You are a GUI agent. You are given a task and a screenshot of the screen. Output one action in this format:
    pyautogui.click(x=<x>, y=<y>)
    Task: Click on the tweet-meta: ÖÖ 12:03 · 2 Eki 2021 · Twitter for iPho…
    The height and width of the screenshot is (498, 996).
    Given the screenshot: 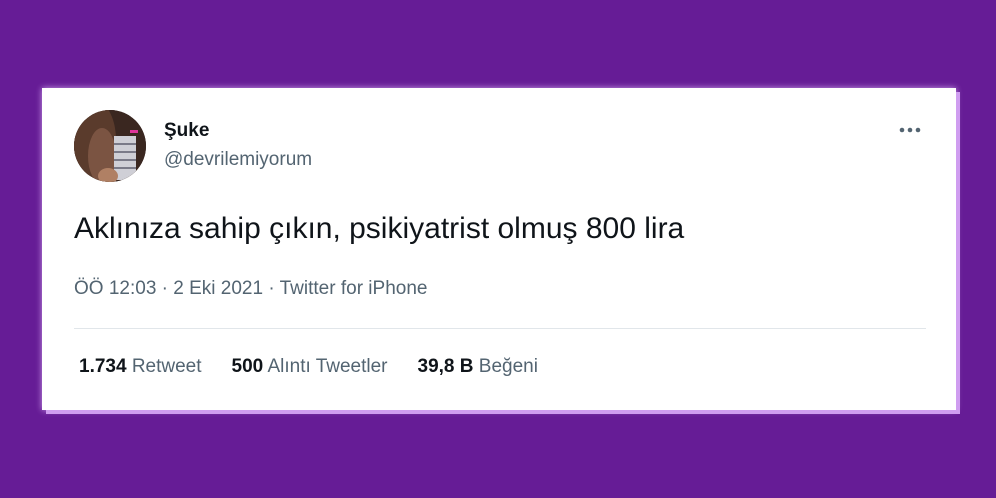 What is the action you would take?
    pyautogui.click(x=250, y=289)
    